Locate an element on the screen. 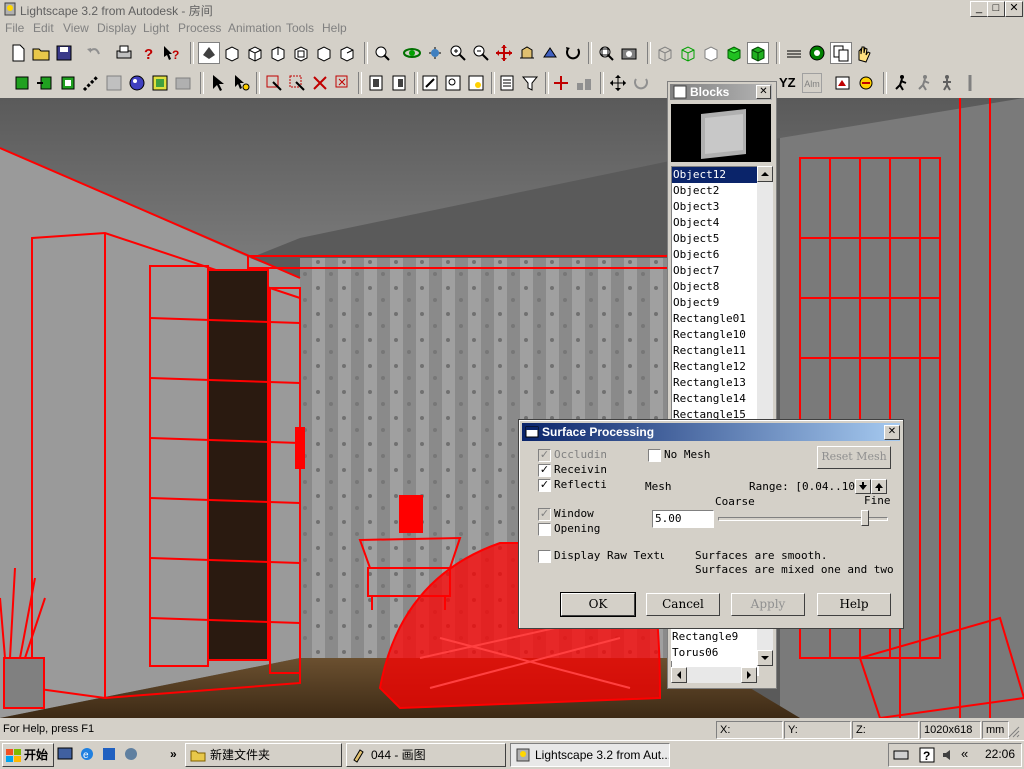 The width and height of the screenshot is (1024, 769). print-icon is located at coordinates (124, 53).